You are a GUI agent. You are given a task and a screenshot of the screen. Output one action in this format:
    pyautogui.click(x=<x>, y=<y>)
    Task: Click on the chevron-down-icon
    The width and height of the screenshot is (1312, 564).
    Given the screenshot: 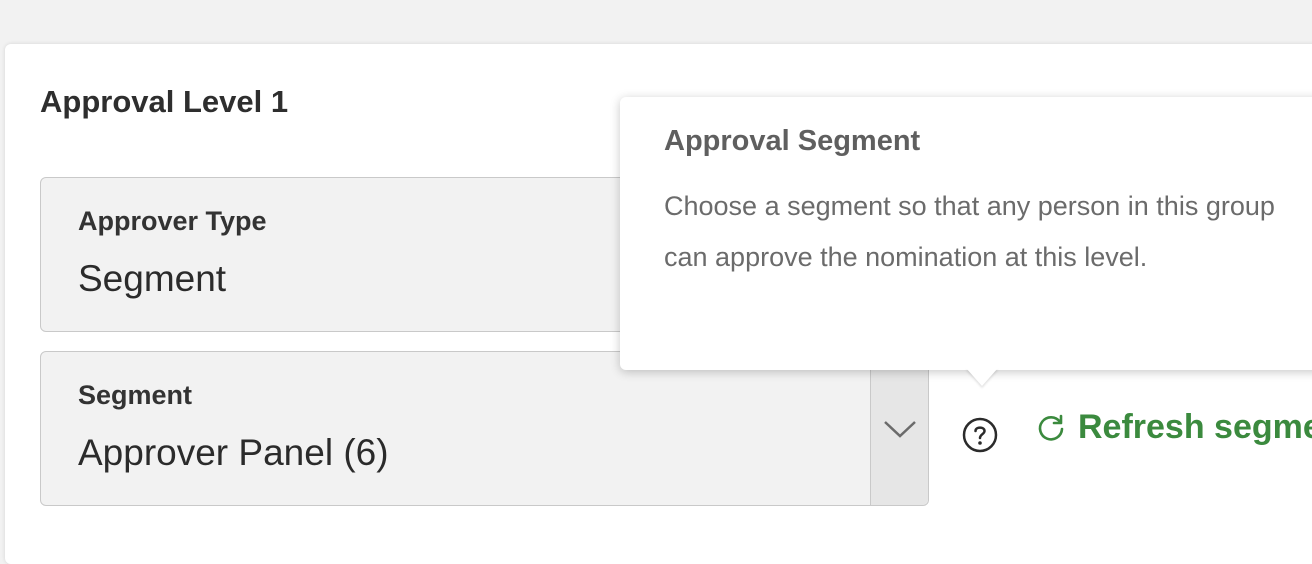 What is the action you would take?
    pyautogui.click(x=899, y=429)
    